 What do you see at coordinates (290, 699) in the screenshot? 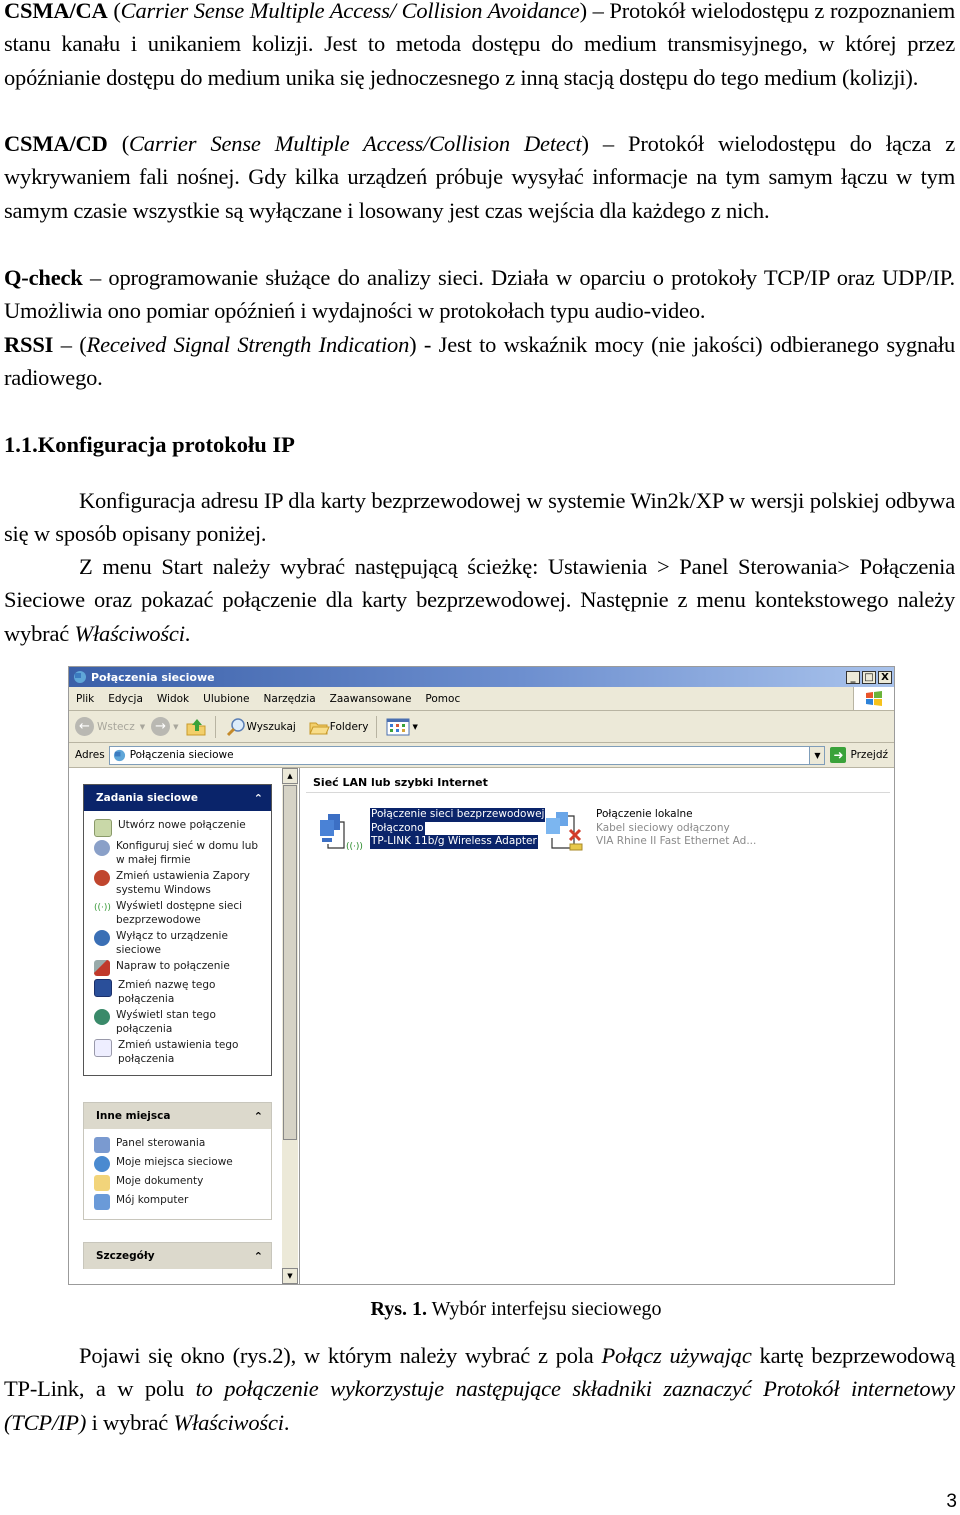
I see `menu-narzedzia: Narzędzia` at bounding box center [290, 699].